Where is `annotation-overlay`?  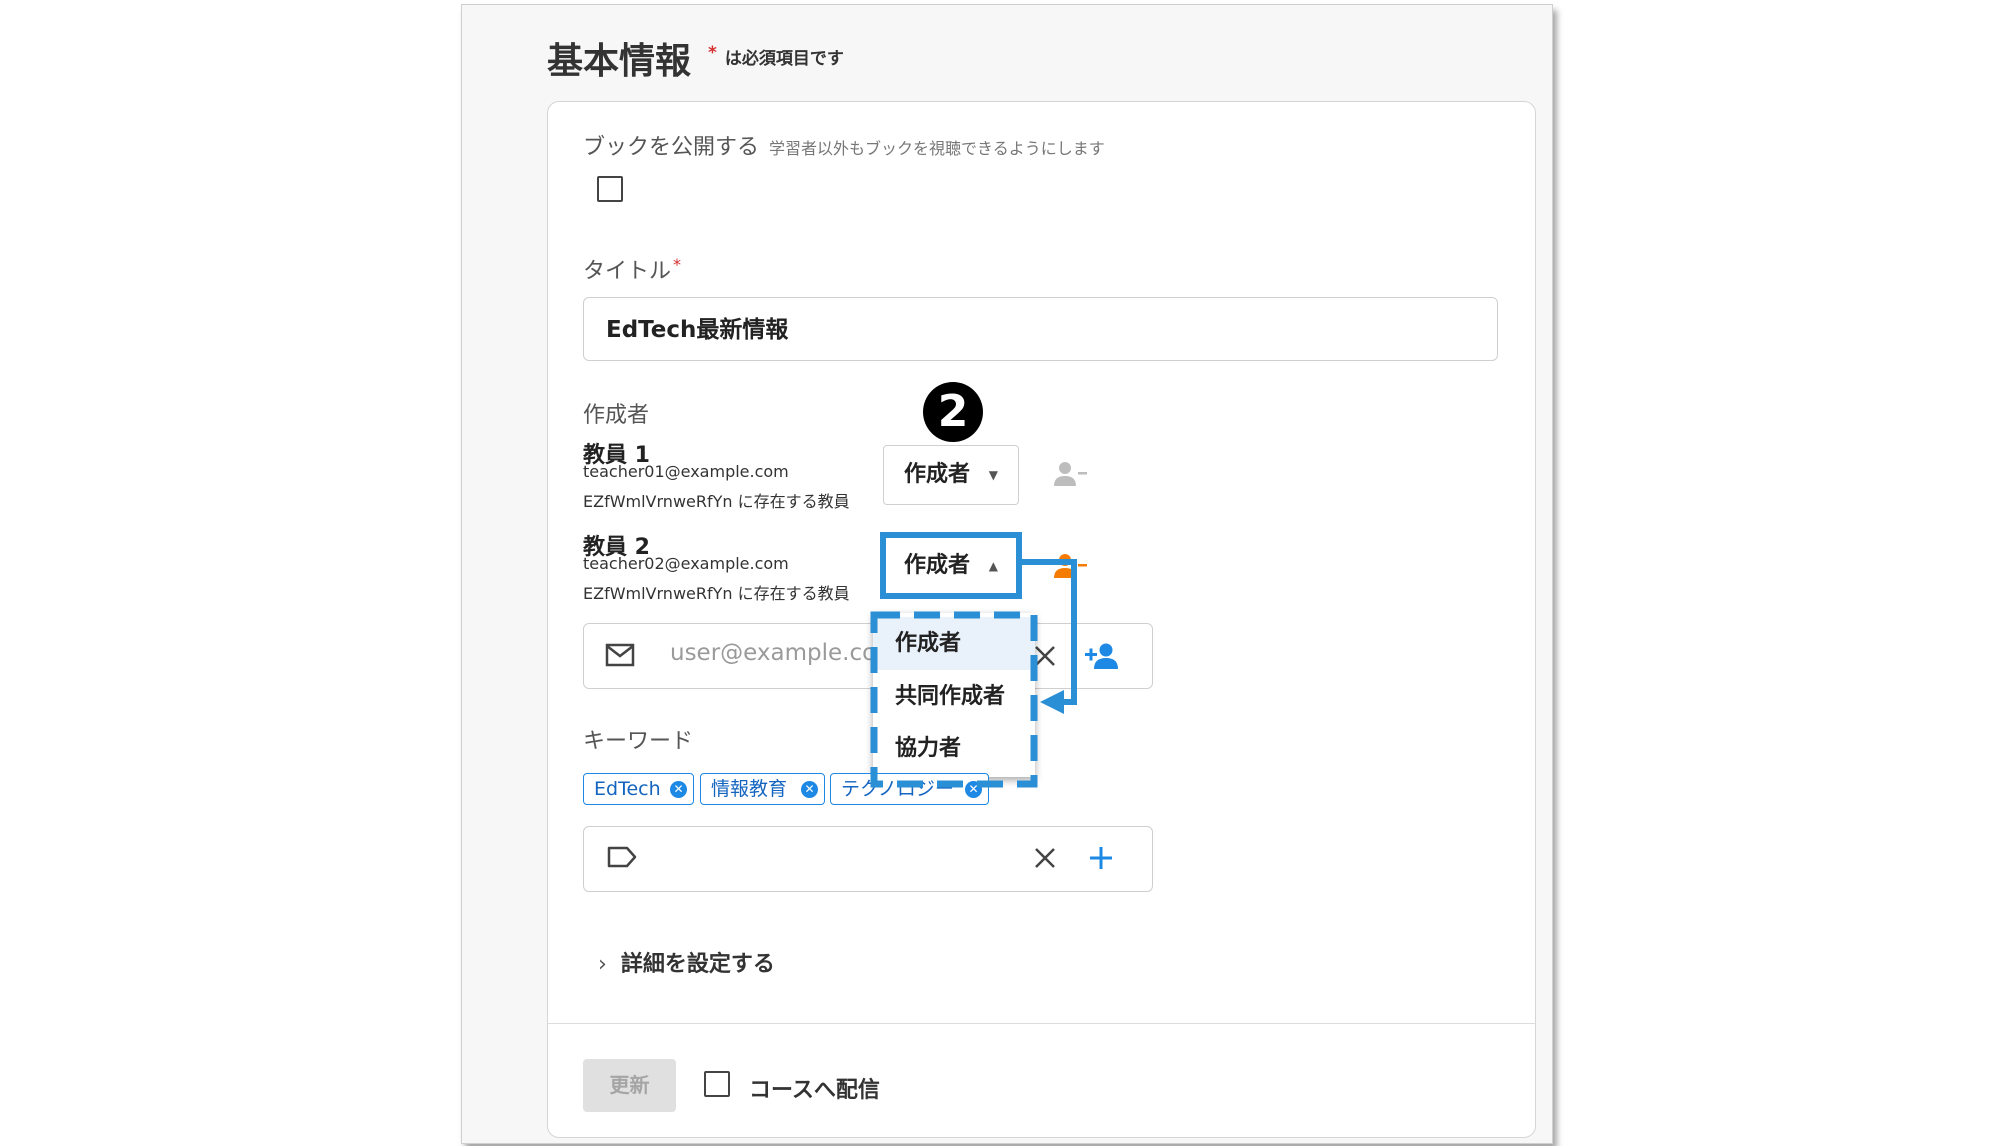
annotation-overlay is located at coordinates (973, 660).